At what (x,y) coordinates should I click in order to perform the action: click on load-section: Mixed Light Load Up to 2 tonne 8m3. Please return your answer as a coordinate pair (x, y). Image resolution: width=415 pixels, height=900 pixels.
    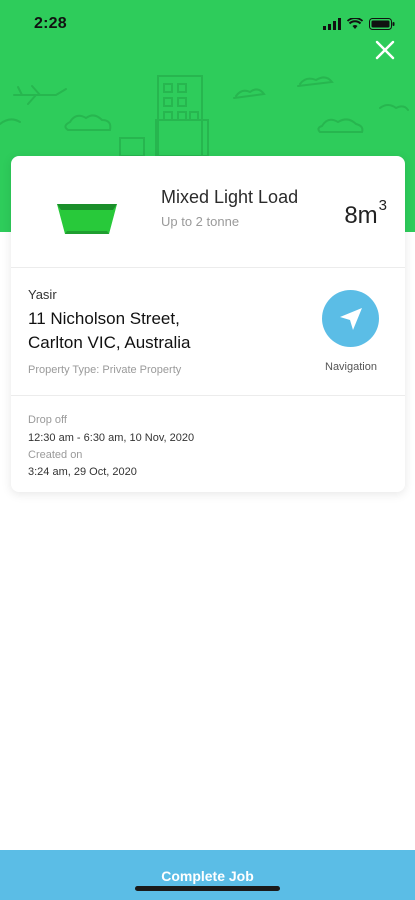
    Looking at the image, I should click on (208, 212).